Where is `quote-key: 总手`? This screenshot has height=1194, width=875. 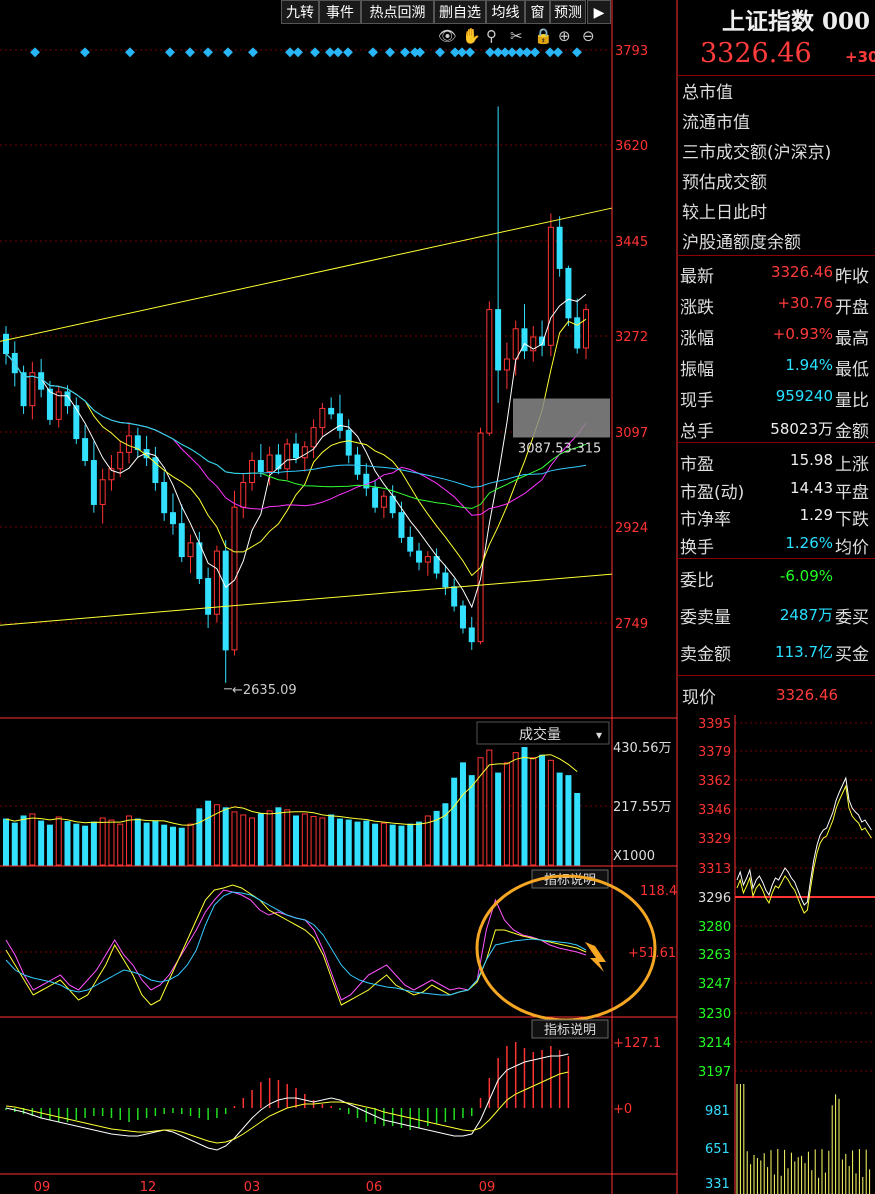
quote-key: 总手 is located at coordinates (697, 432).